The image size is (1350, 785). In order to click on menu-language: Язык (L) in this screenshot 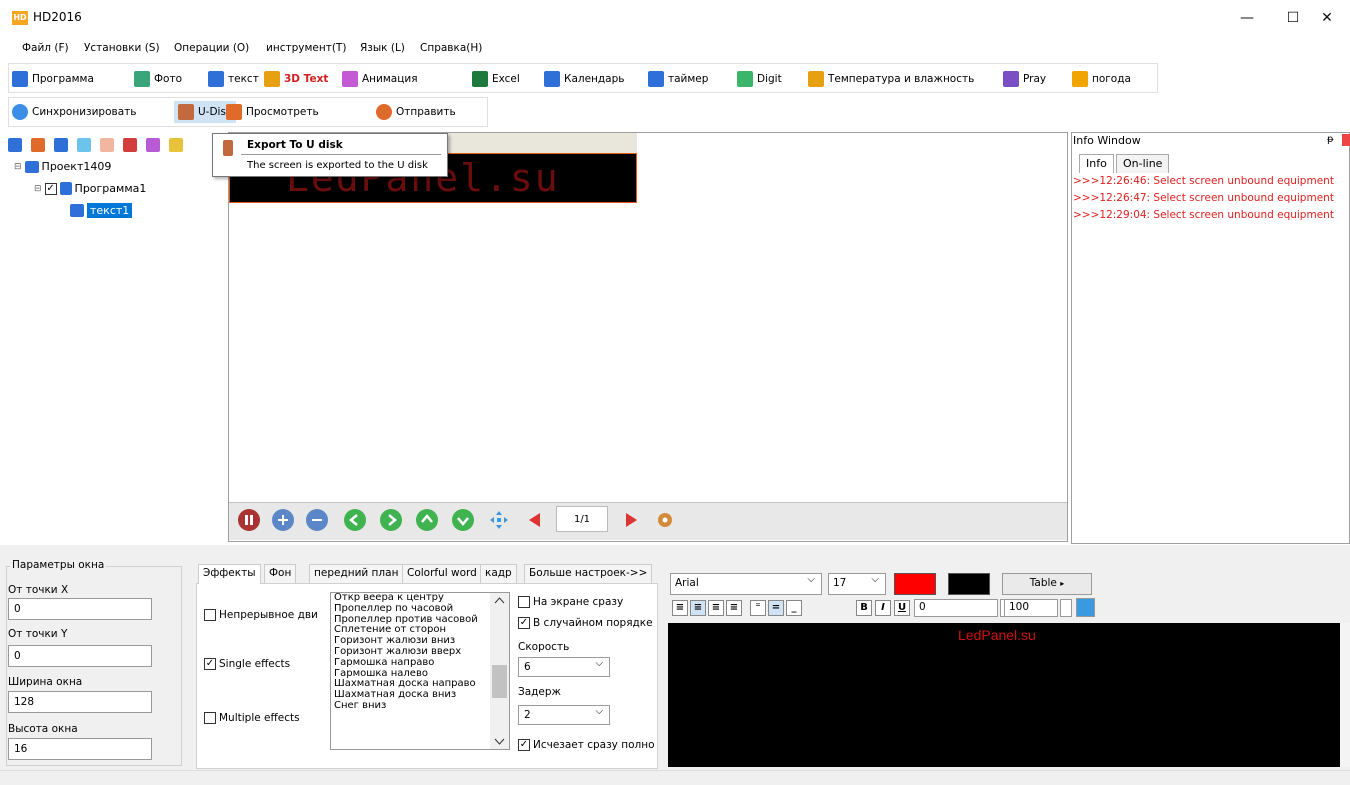, I will do `click(382, 48)`.